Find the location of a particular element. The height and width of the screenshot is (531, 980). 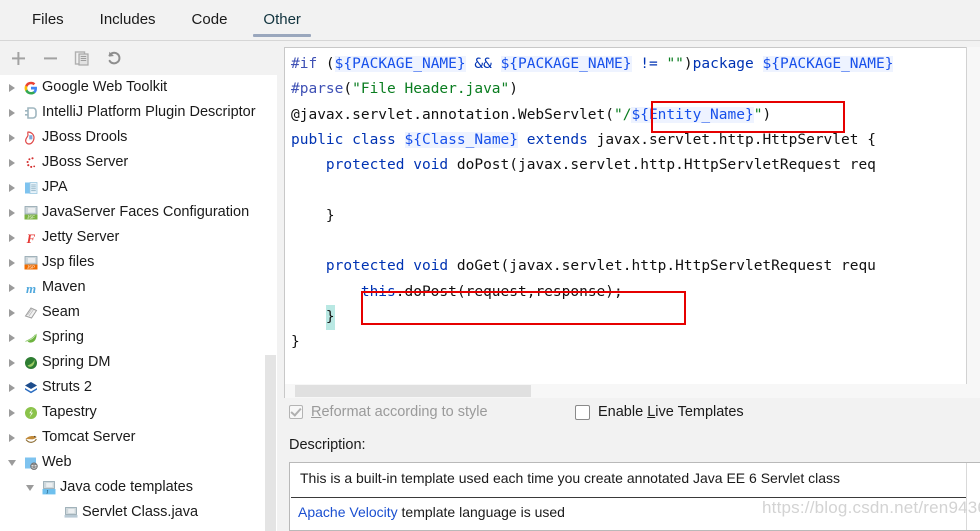

tab-other-label: Other is located at coordinates (282, 19).